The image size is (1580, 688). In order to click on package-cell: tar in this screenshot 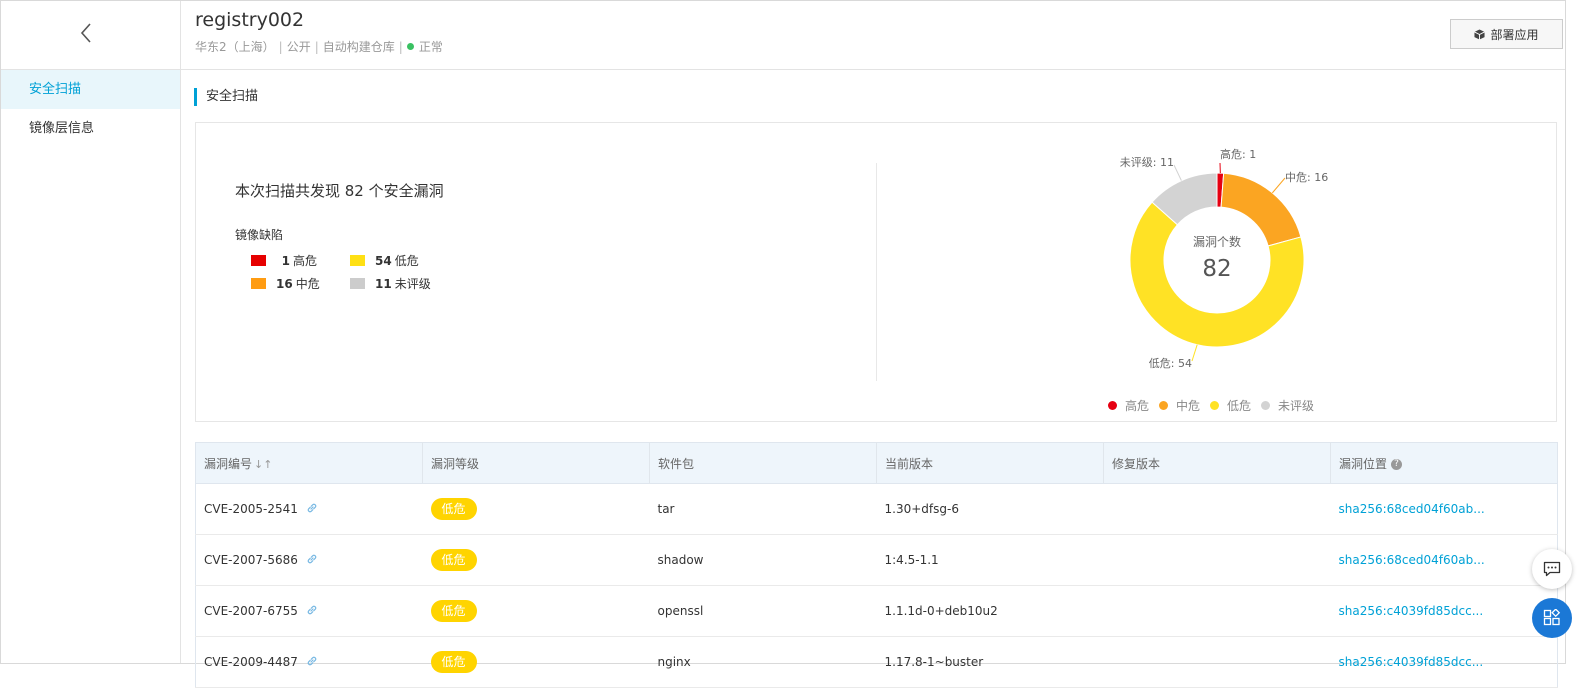, I will do `click(763, 509)`.